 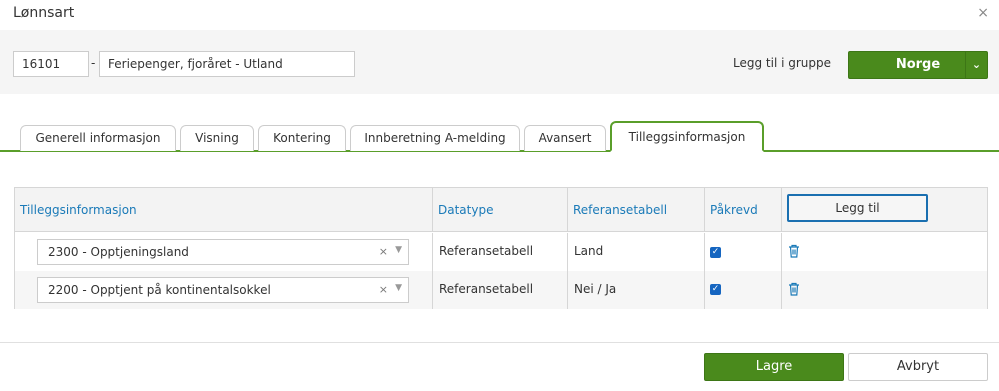 I want to click on save-button: Lagre, so click(x=774, y=367).